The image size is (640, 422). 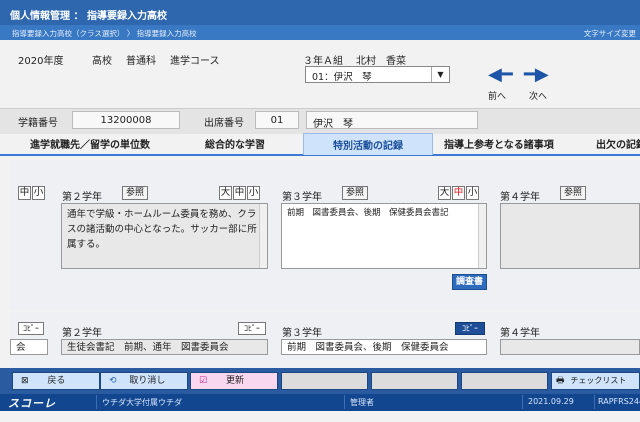 What do you see at coordinates (38, 123) in the screenshot?
I see `reg-no-label: 学籍番号` at bounding box center [38, 123].